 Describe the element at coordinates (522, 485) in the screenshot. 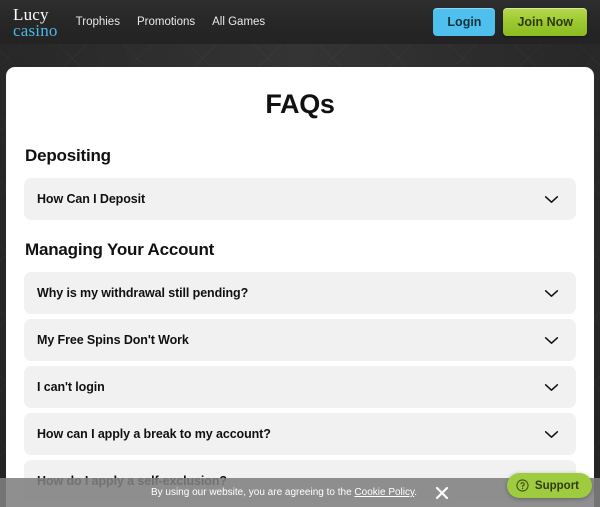

I see `question-mark-circle-icon` at that location.